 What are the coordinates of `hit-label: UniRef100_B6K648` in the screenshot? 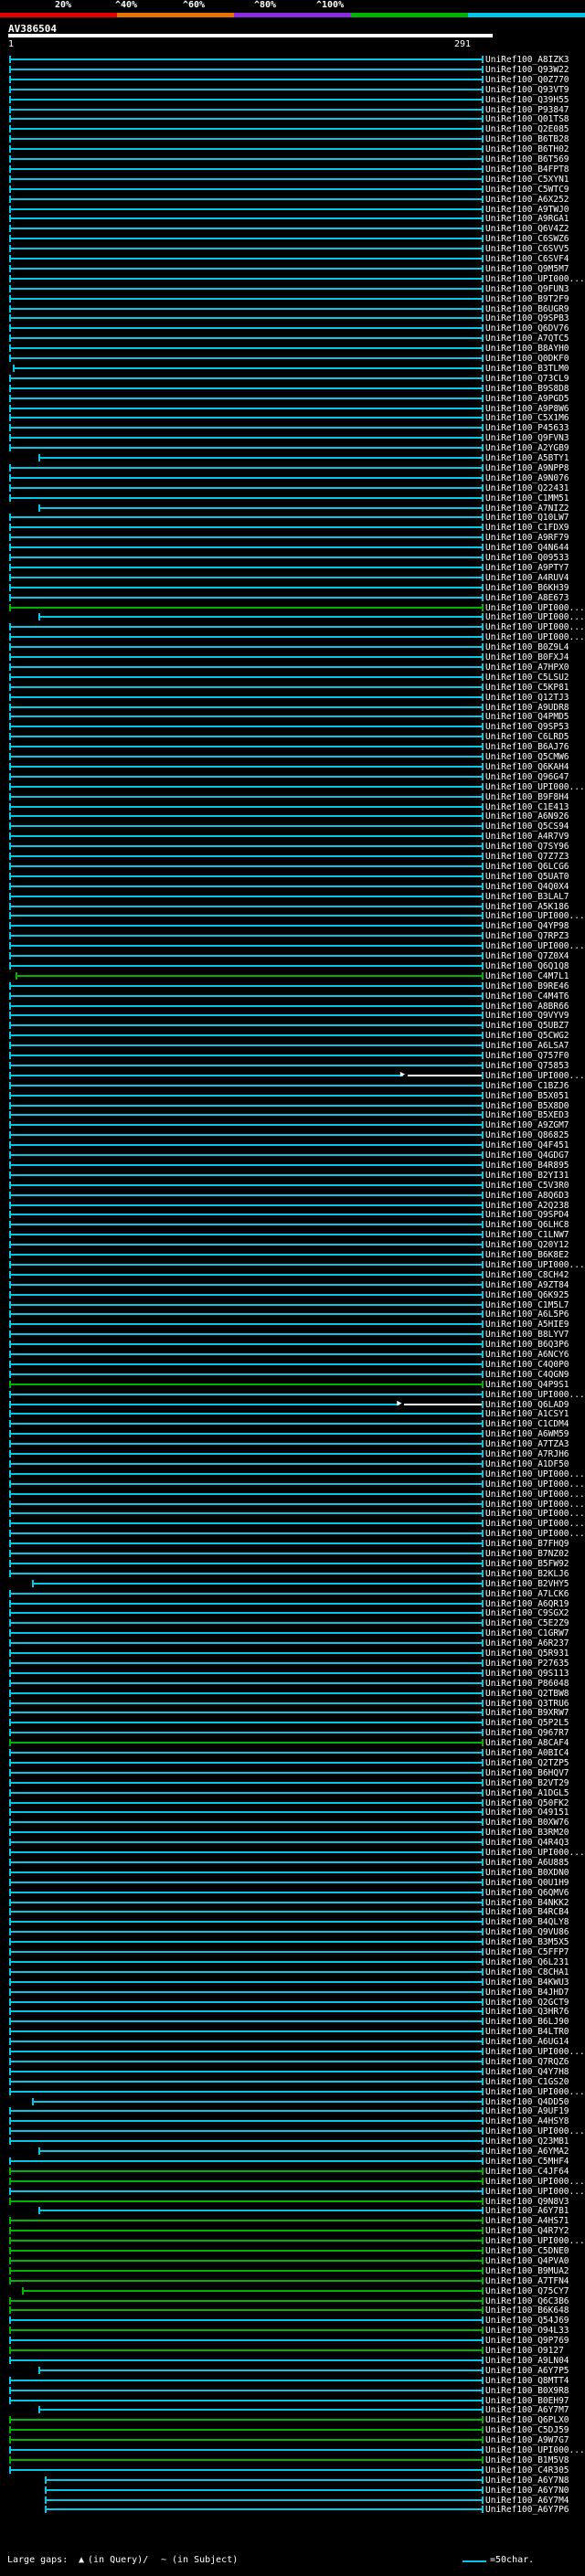 It's located at (527, 2311).